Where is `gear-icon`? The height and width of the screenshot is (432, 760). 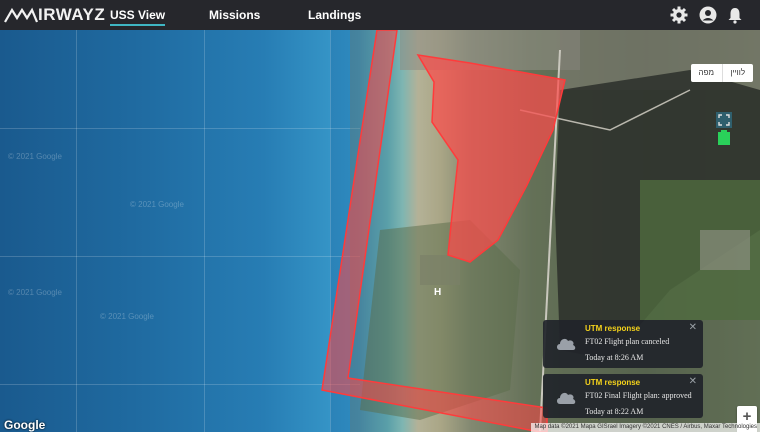
gear-icon is located at coordinates (679, 15).